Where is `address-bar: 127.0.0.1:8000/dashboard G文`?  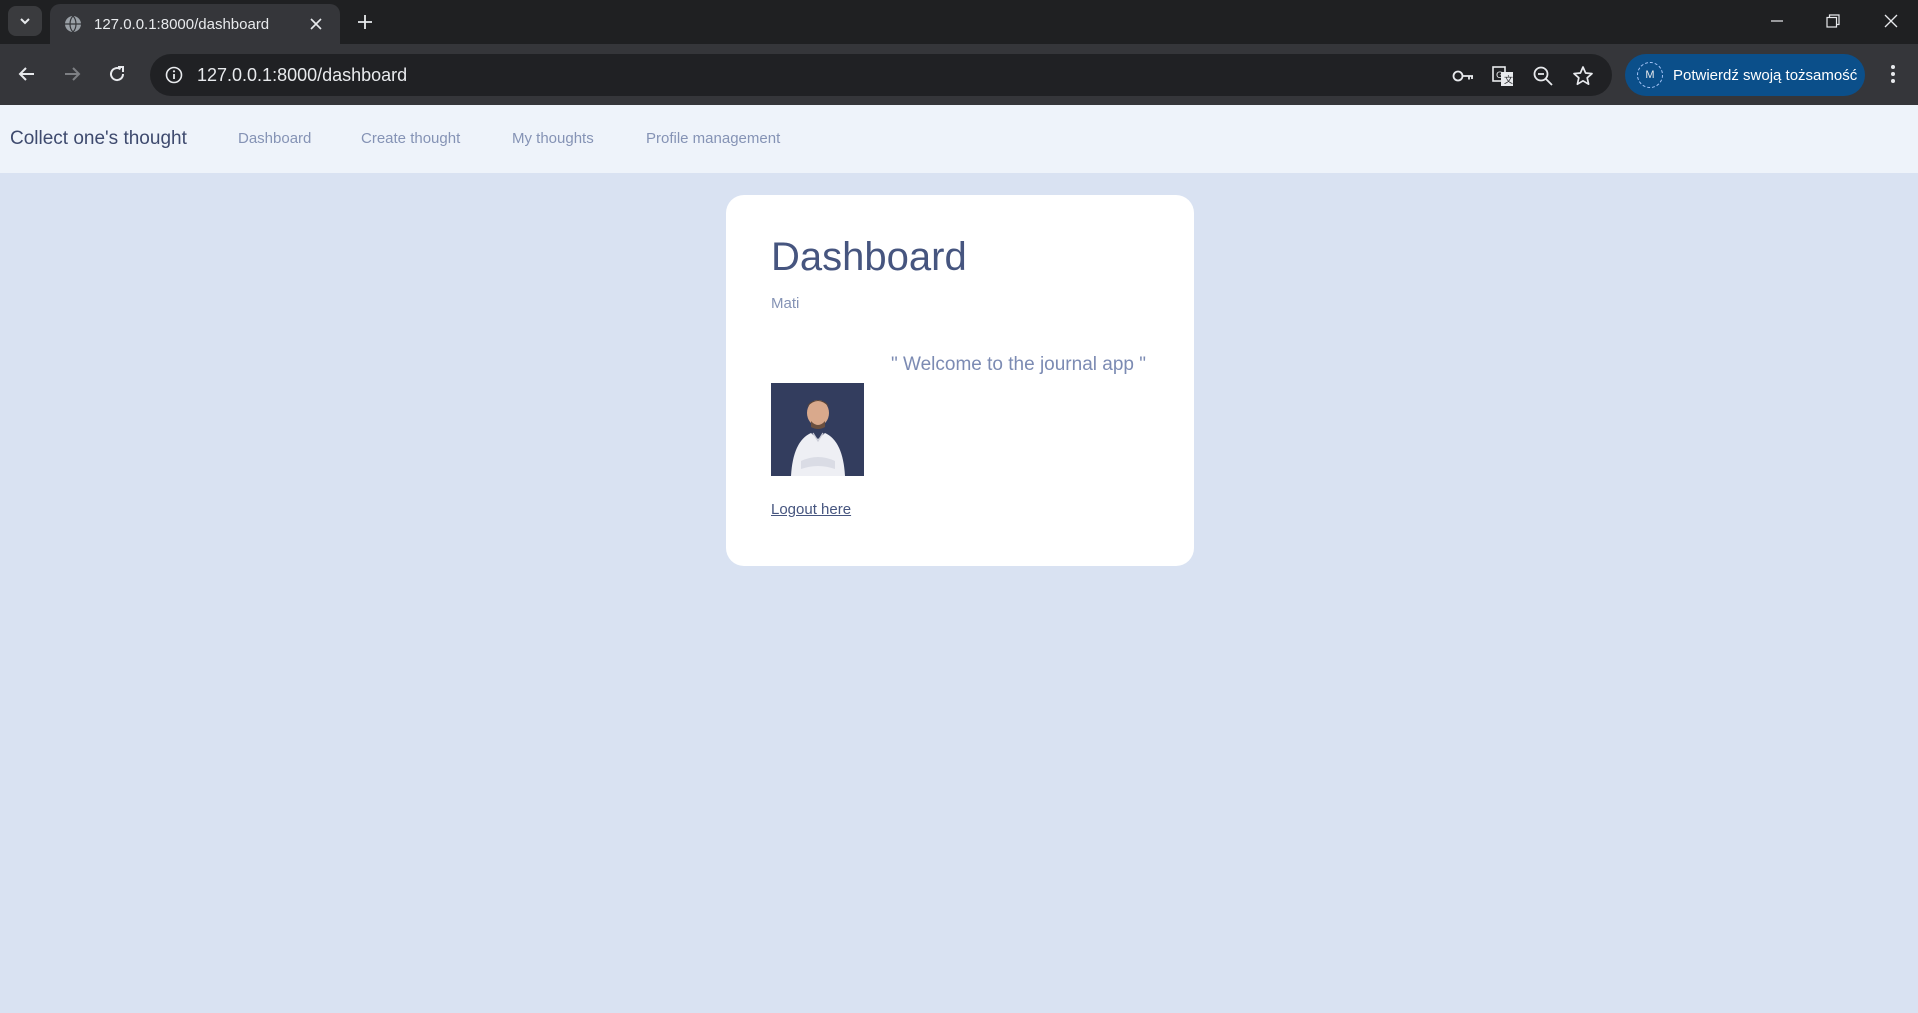 address-bar: 127.0.0.1:8000/dashboard G文 is located at coordinates (881, 75).